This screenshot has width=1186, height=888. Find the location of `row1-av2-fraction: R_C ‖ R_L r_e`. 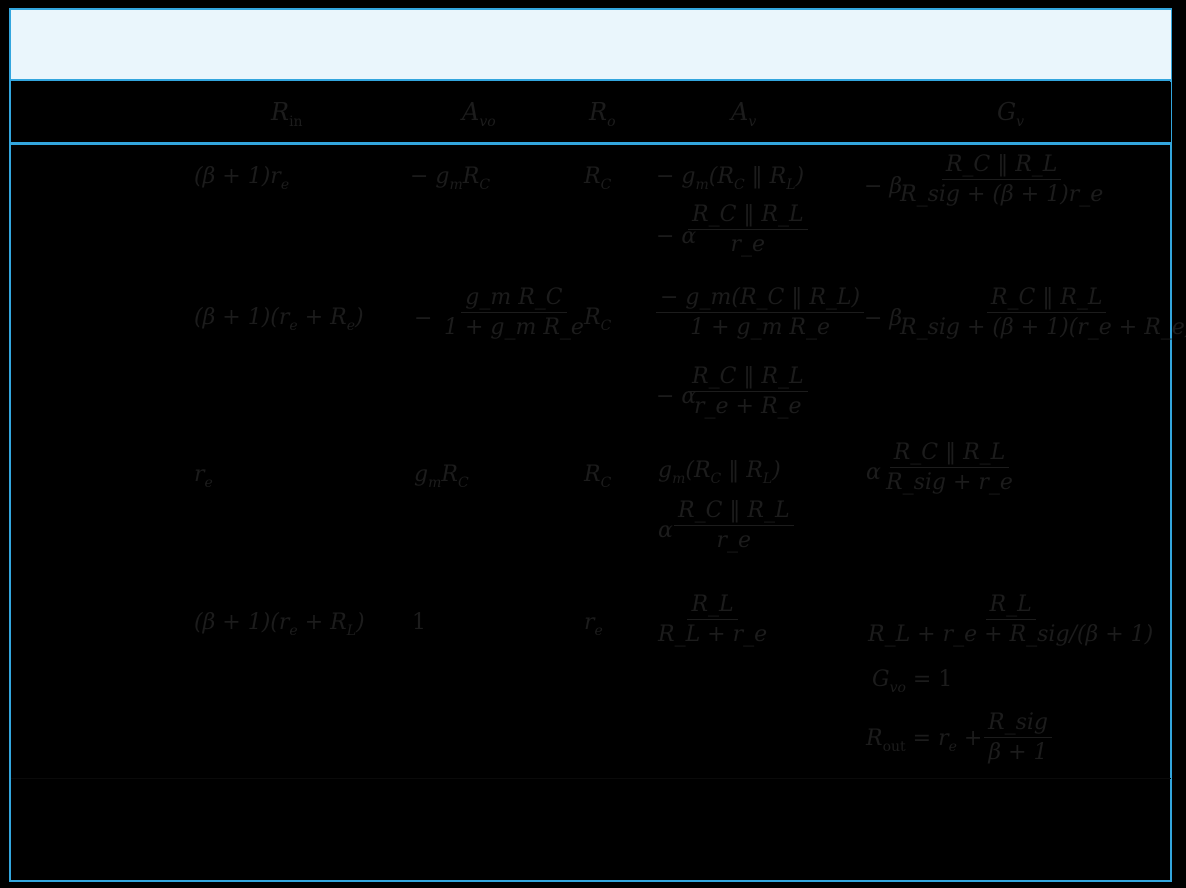

row1-av2-fraction: R_C ‖ R_L r_e is located at coordinates (748, 229).